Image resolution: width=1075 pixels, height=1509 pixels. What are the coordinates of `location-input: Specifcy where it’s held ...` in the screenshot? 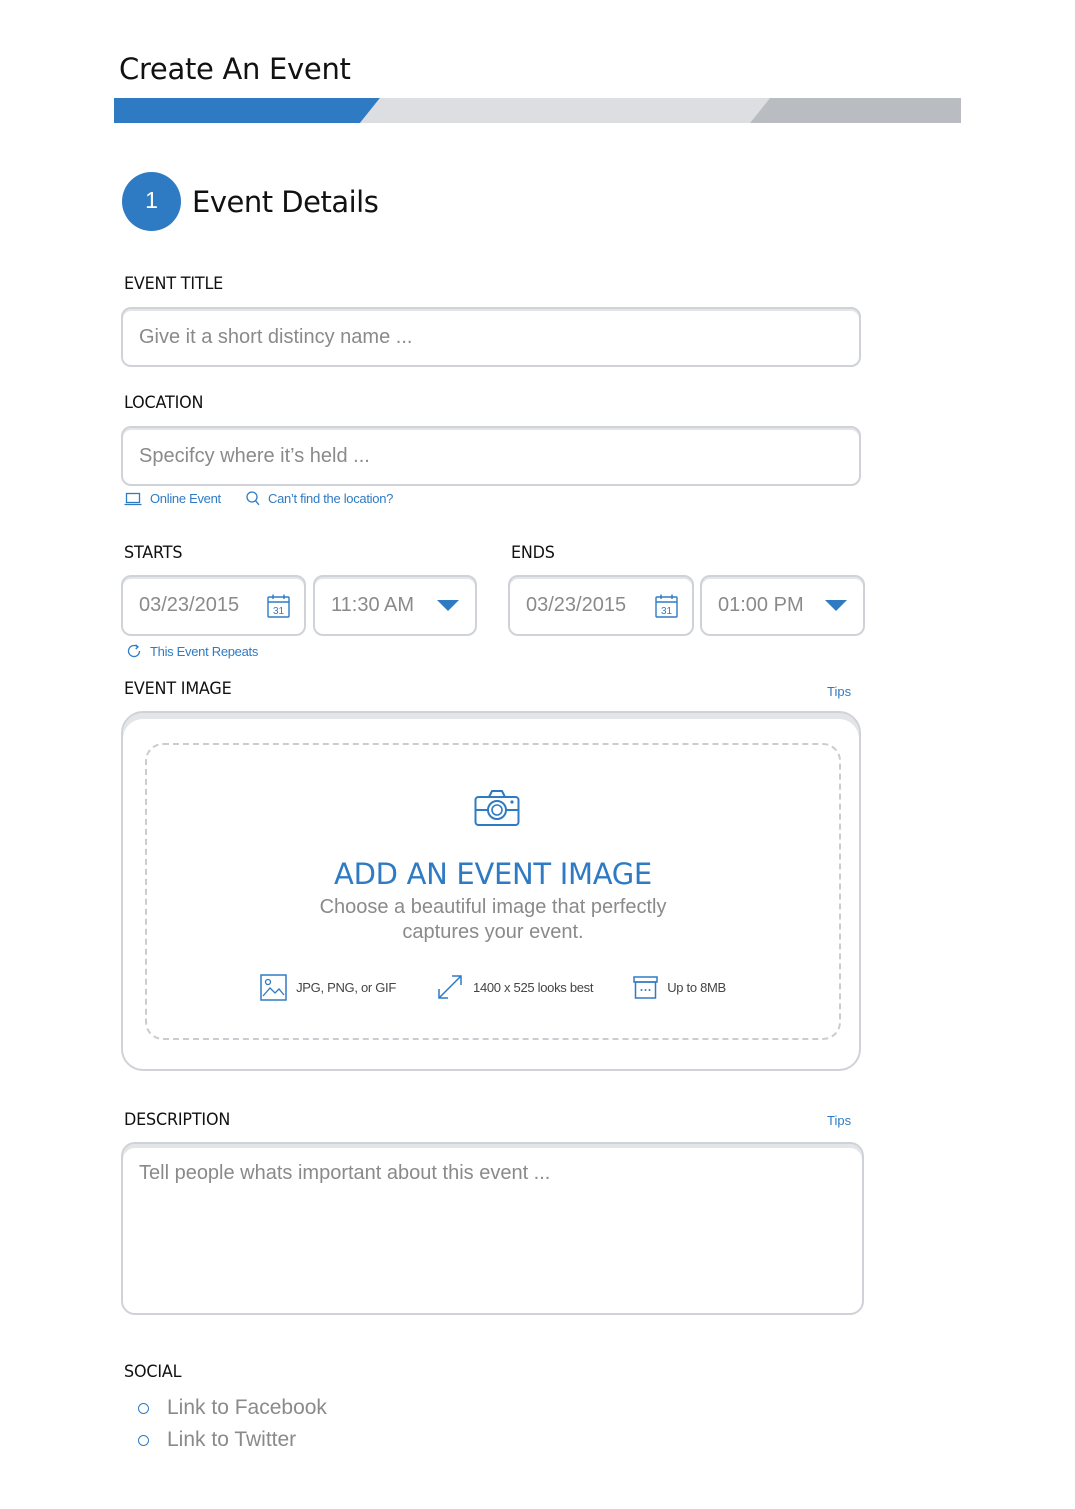 It's located at (491, 456).